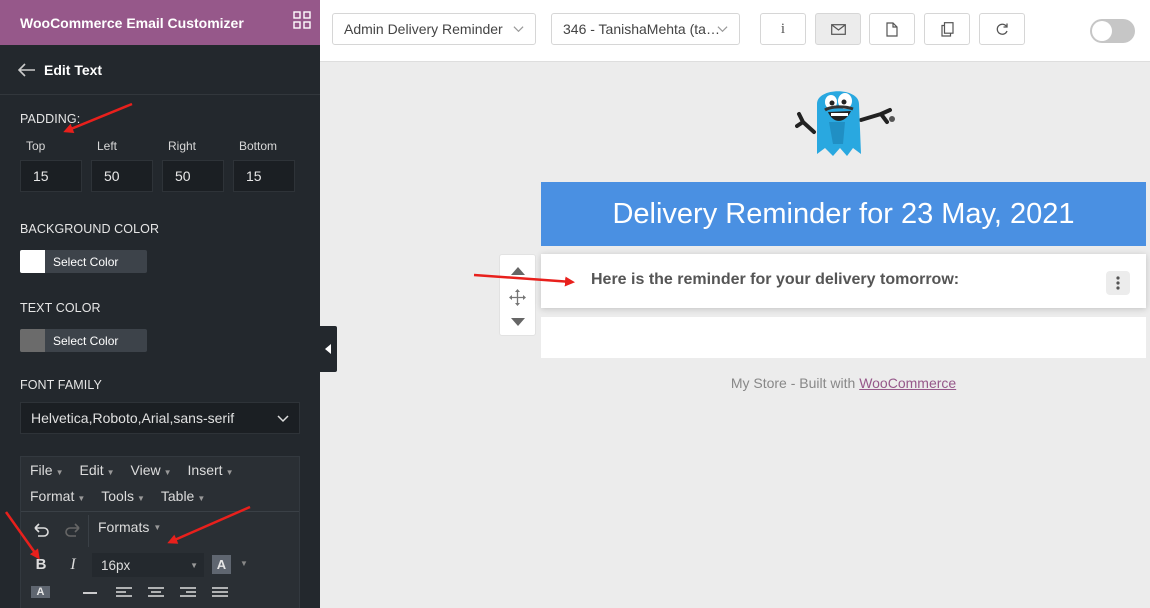  I want to click on text-color-label: TEXT COLOR, so click(60, 308).